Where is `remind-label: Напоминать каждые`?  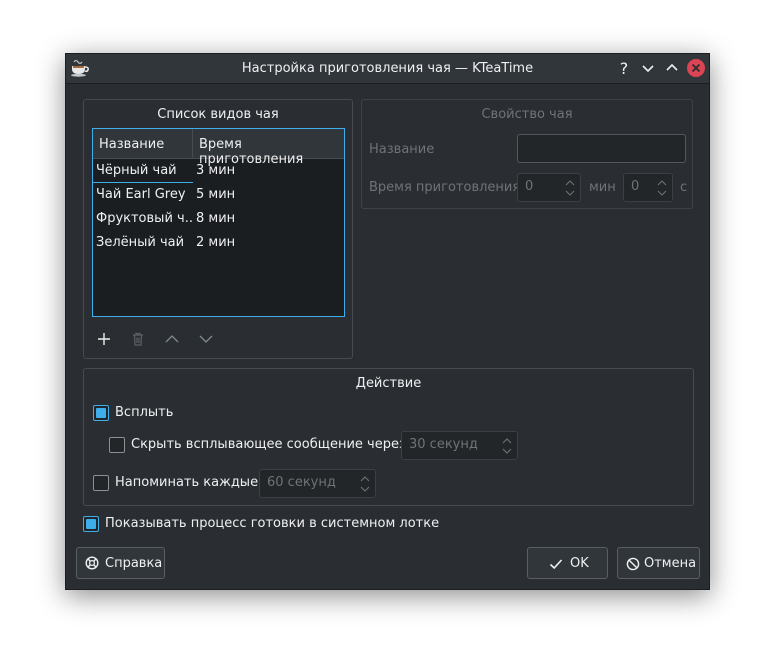 remind-label: Напоминать каждые is located at coordinates (186, 482).